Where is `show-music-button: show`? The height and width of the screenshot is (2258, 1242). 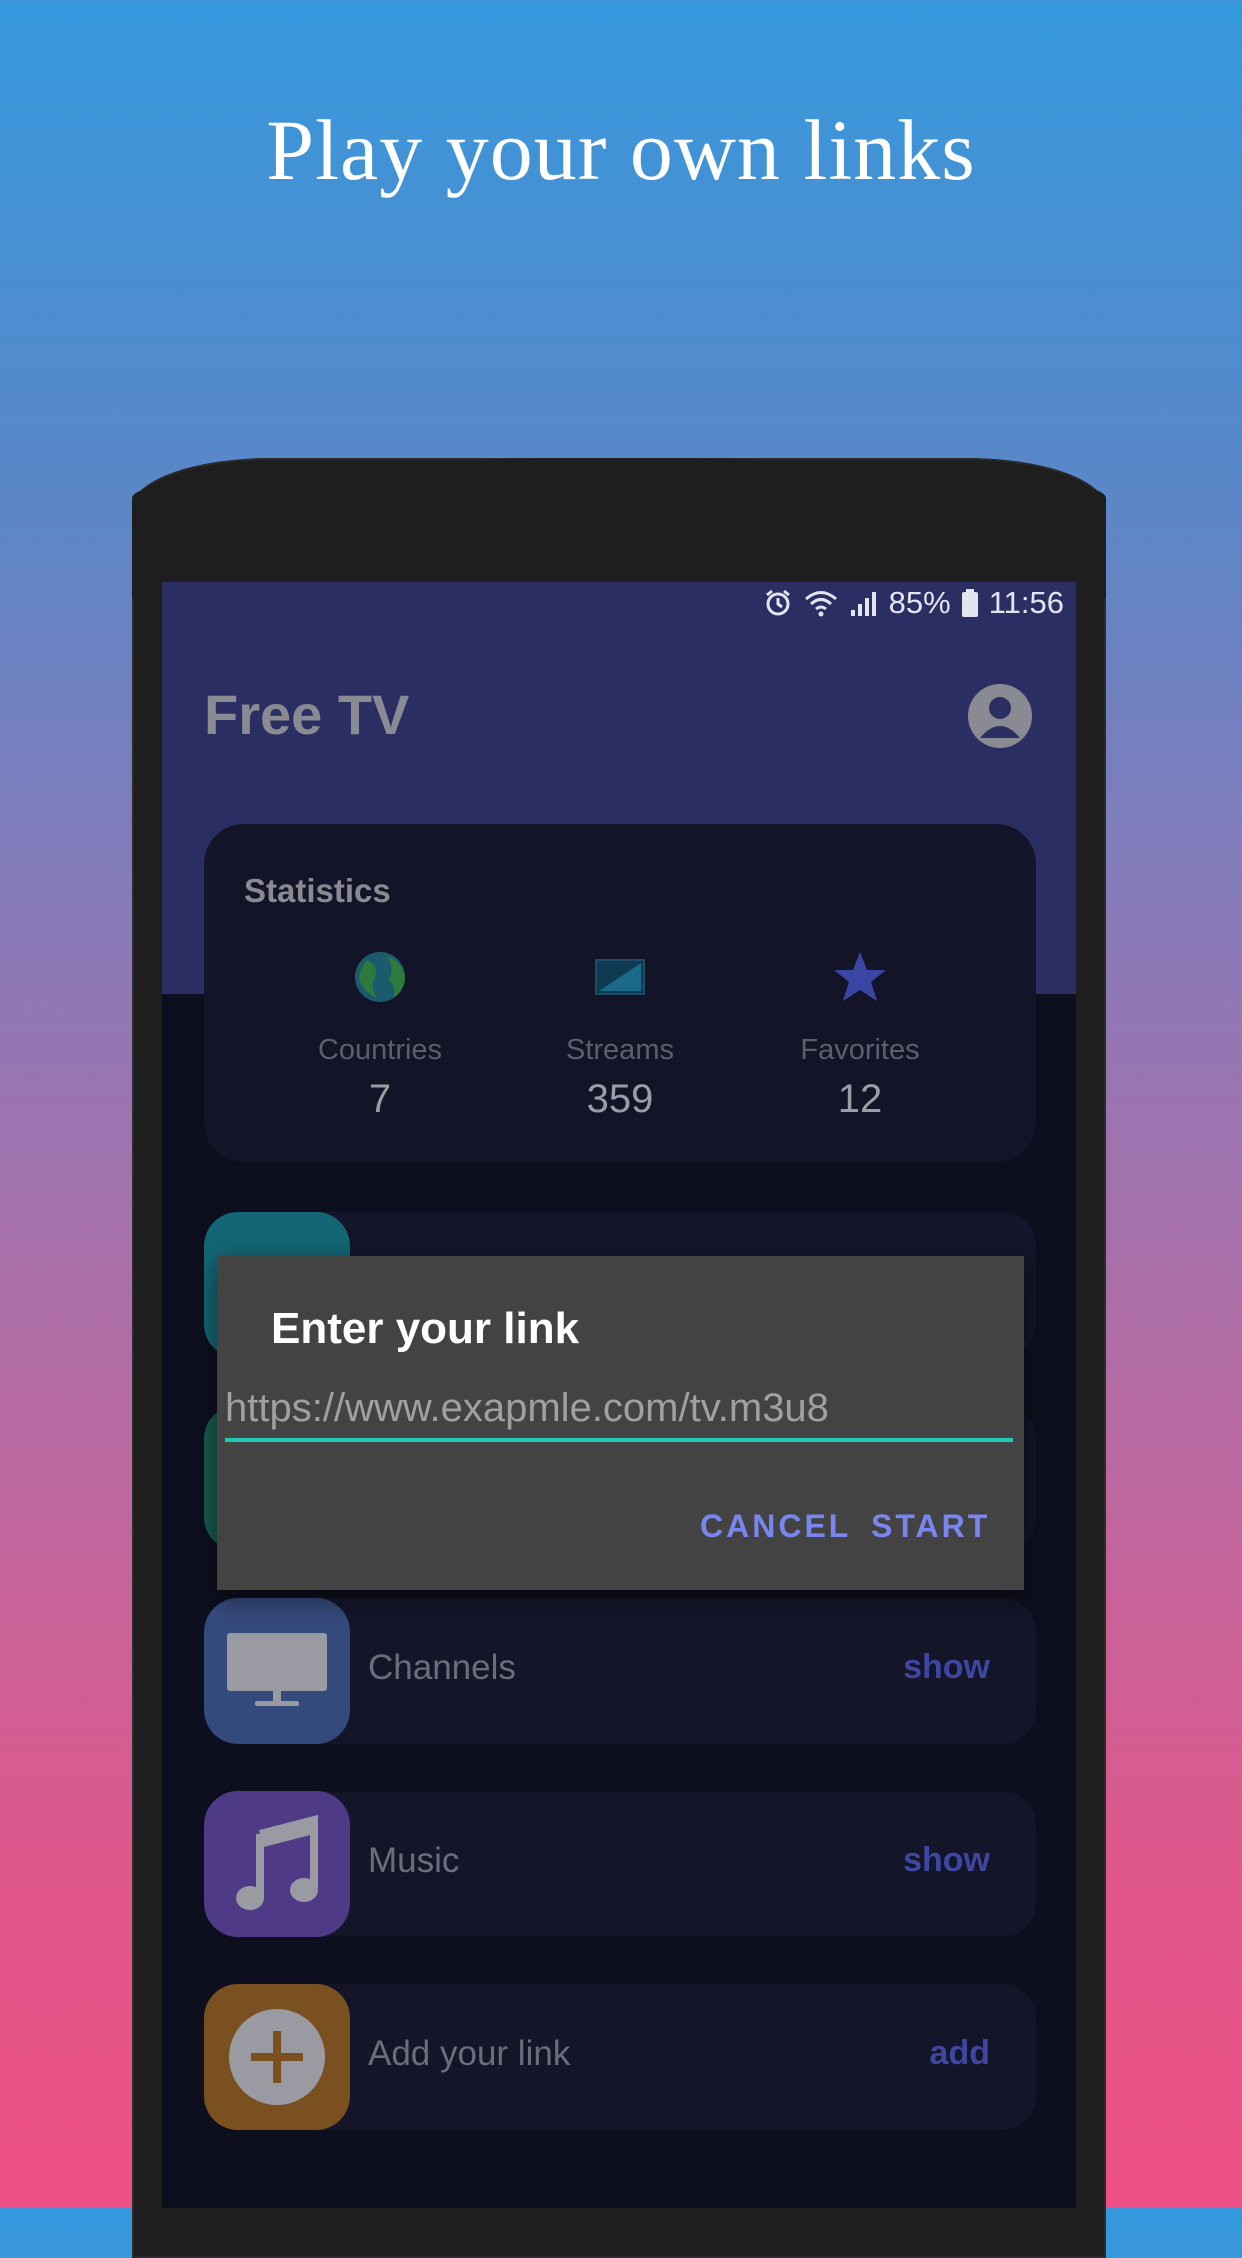 show-music-button: show is located at coordinates (946, 1860).